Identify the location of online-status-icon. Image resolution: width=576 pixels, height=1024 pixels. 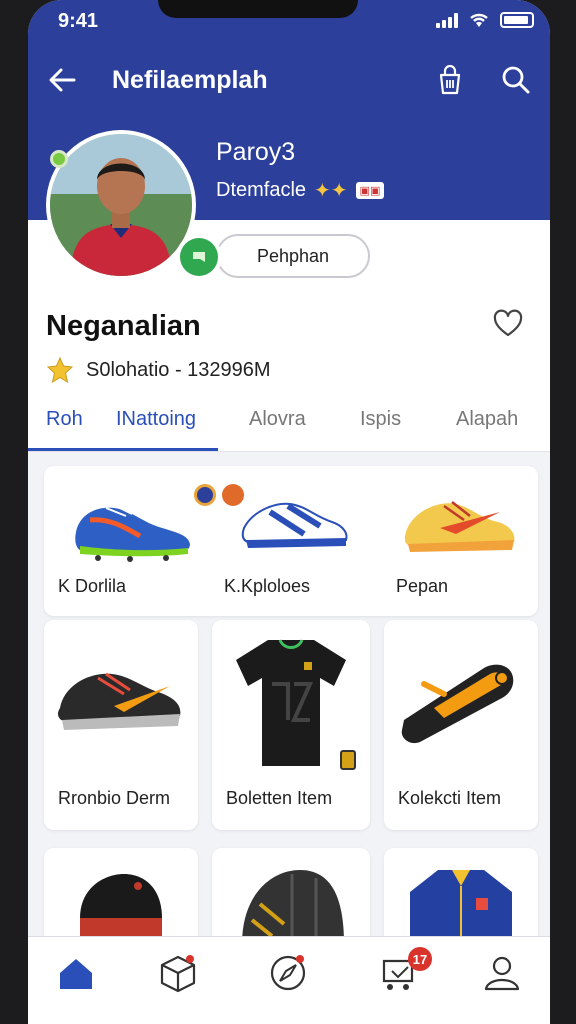
(59, 159).